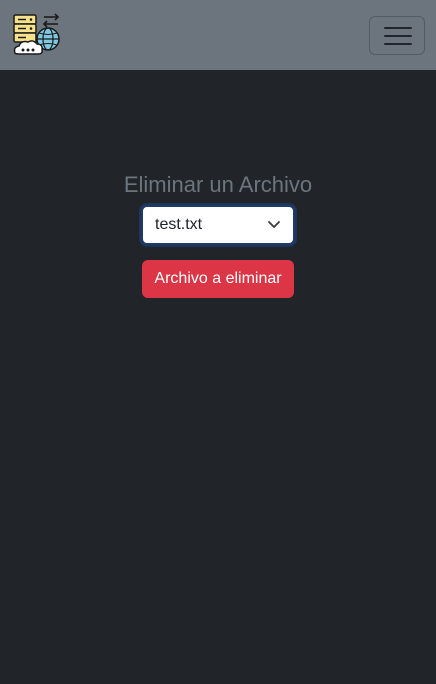 Image resolution: width=436 pixels, height=684 pixels. Describe the element at coordinates (179, 224) in the screenshot. I see `file-select-value: test.txt` at that location.